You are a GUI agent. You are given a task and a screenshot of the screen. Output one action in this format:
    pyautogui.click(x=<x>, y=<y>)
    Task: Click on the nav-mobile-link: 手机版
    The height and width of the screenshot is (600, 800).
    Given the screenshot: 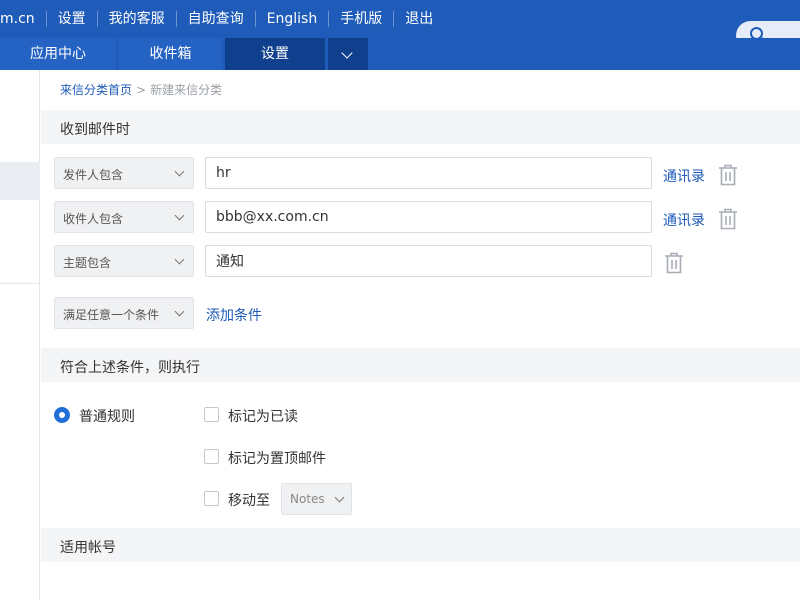 What is the action you would take?
    pyautogui.click(x=361, y=19)
    